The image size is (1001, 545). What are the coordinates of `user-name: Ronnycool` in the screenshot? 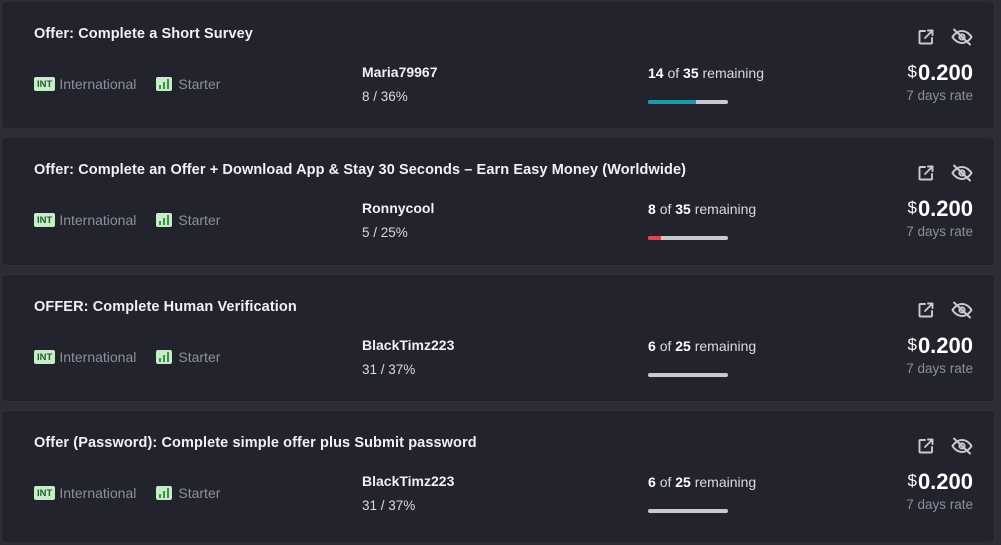 It's located at (398, 208).